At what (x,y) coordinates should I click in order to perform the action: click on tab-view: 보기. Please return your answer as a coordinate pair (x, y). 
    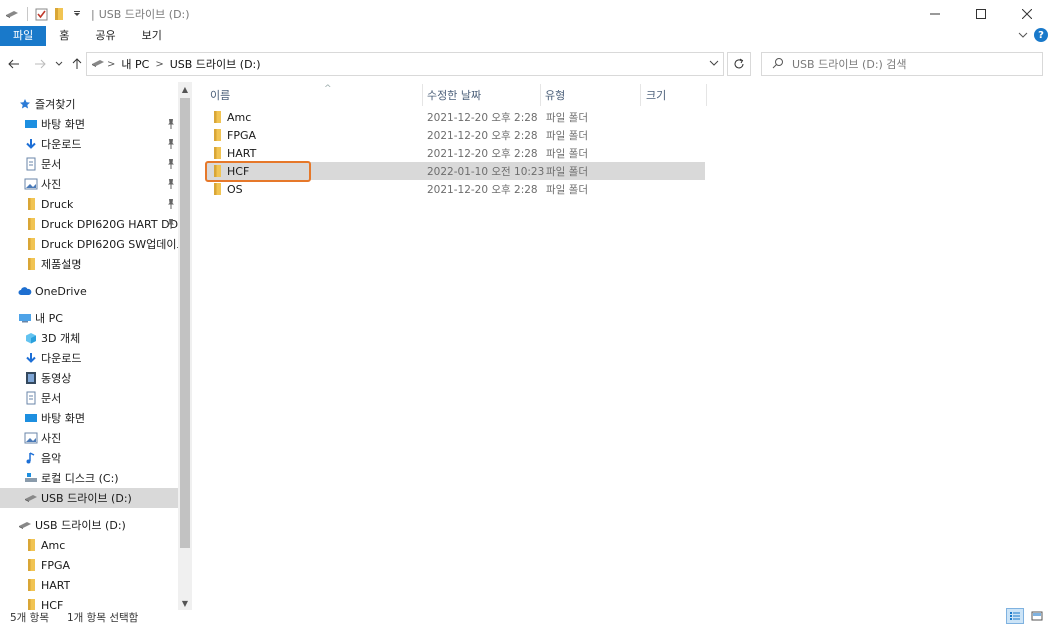
    Looking at the image, I should click on (152, 36).